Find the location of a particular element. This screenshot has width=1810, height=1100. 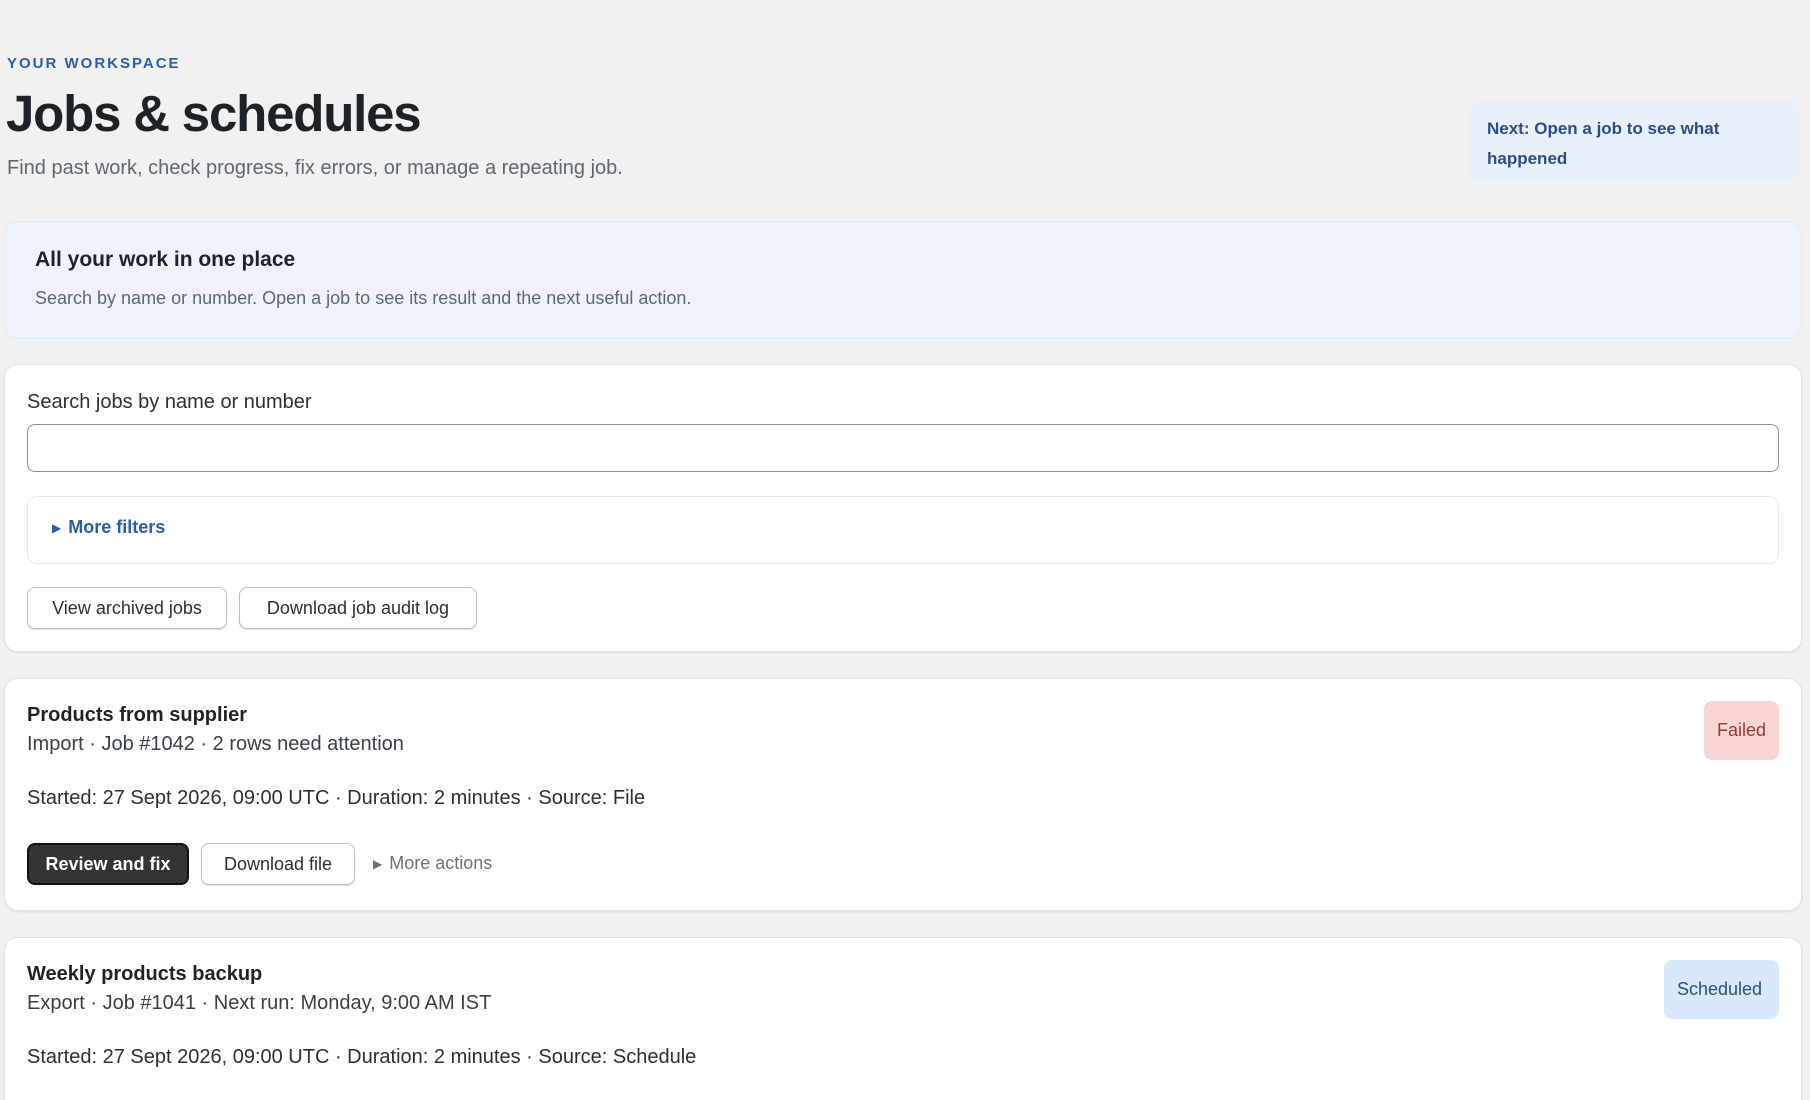

more-filters-label: More filters is located at coordinates (117, 527).